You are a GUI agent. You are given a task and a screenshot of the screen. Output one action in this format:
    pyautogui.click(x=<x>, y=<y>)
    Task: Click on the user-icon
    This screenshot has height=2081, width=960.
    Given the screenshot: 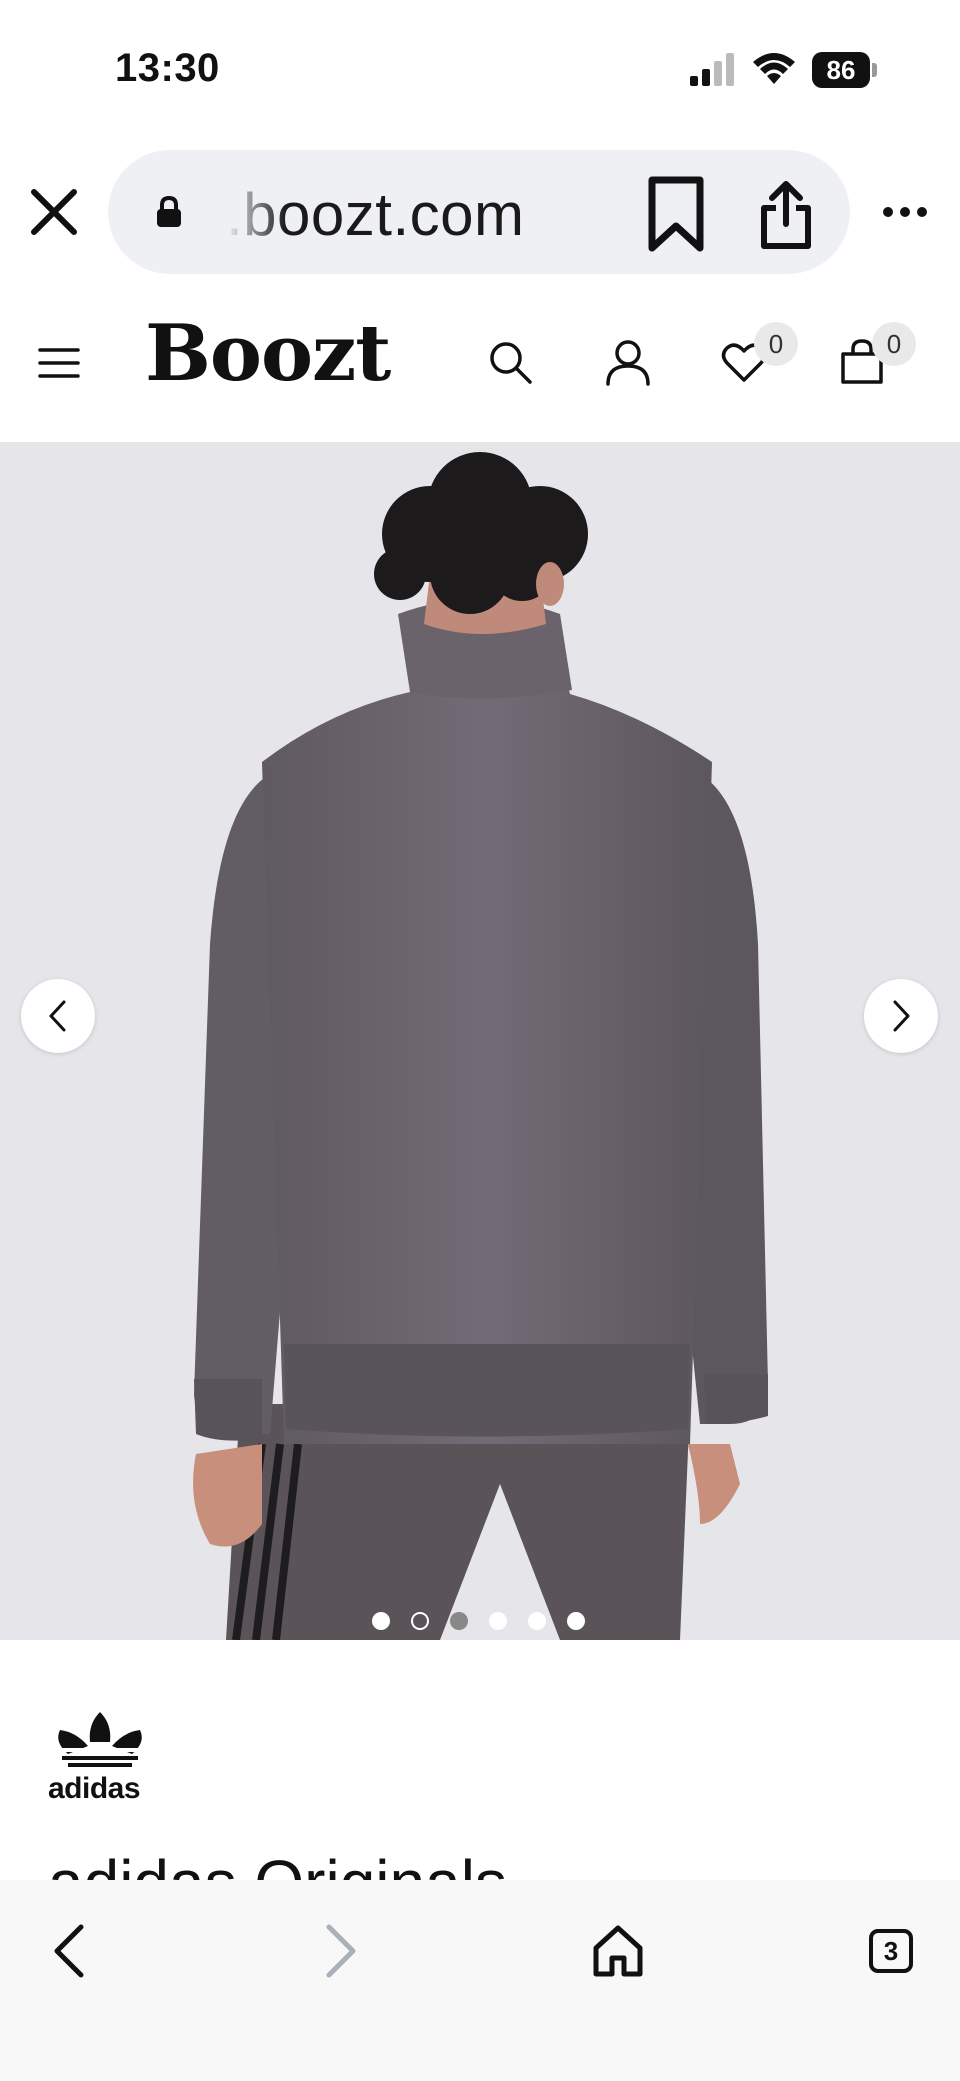 What is the action you would take?
    pyautogui.click(x=628, y=362)
    